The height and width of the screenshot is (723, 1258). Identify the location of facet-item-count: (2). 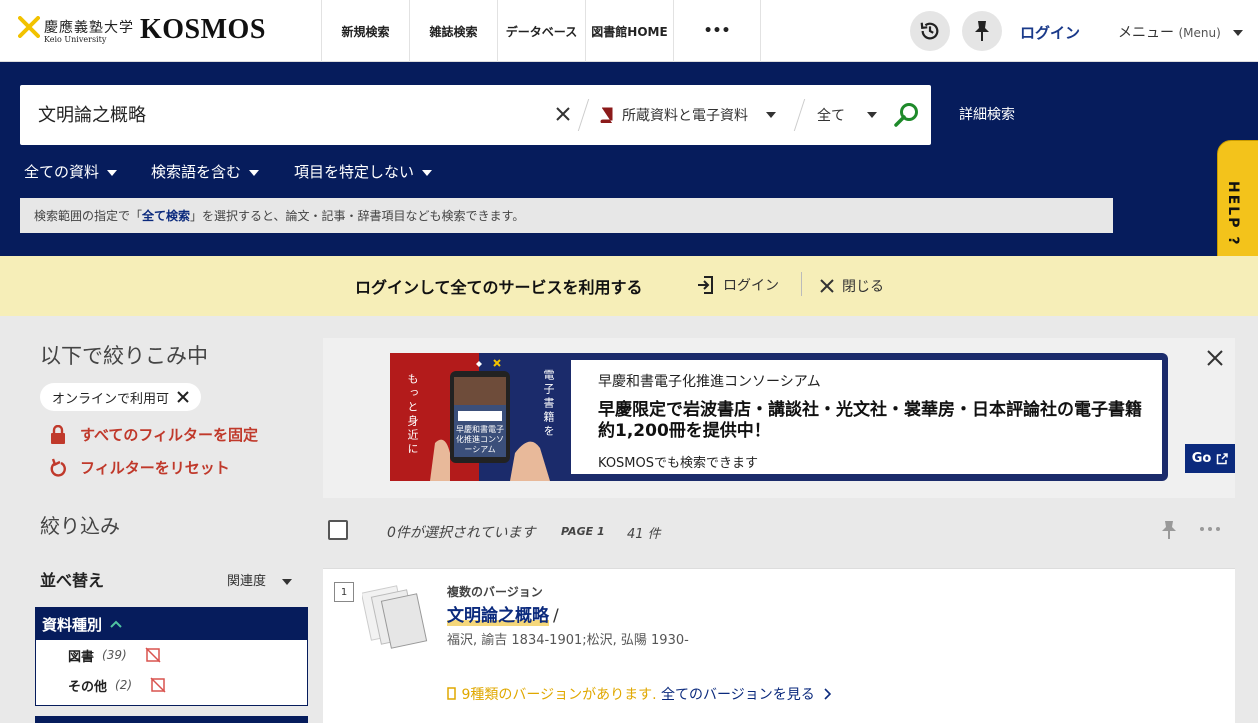
(124, 685).